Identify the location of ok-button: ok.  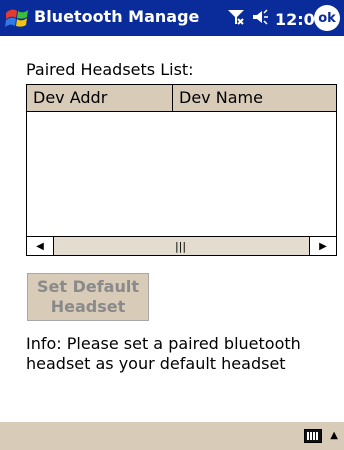
(327, 18).